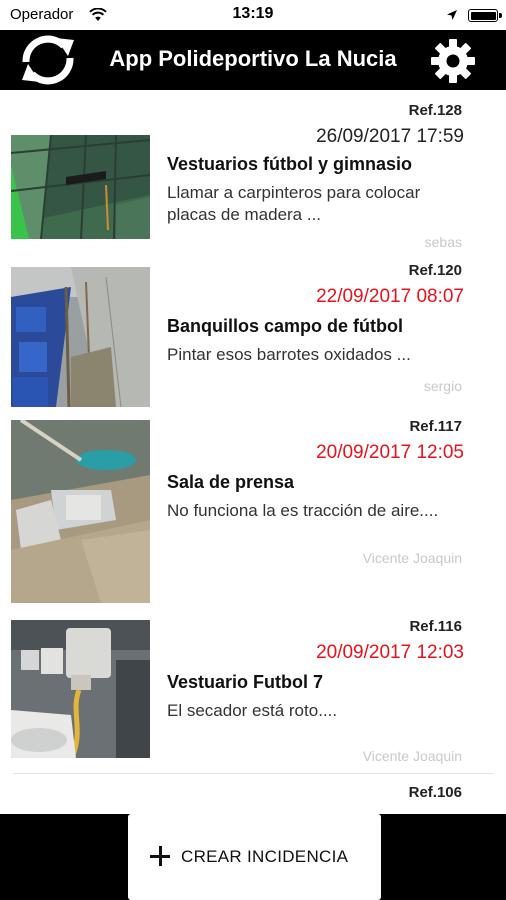 Image resolution: width=506 pixels, height=900 pixels. I want to click on clock: 13:19, so click(253, 13).